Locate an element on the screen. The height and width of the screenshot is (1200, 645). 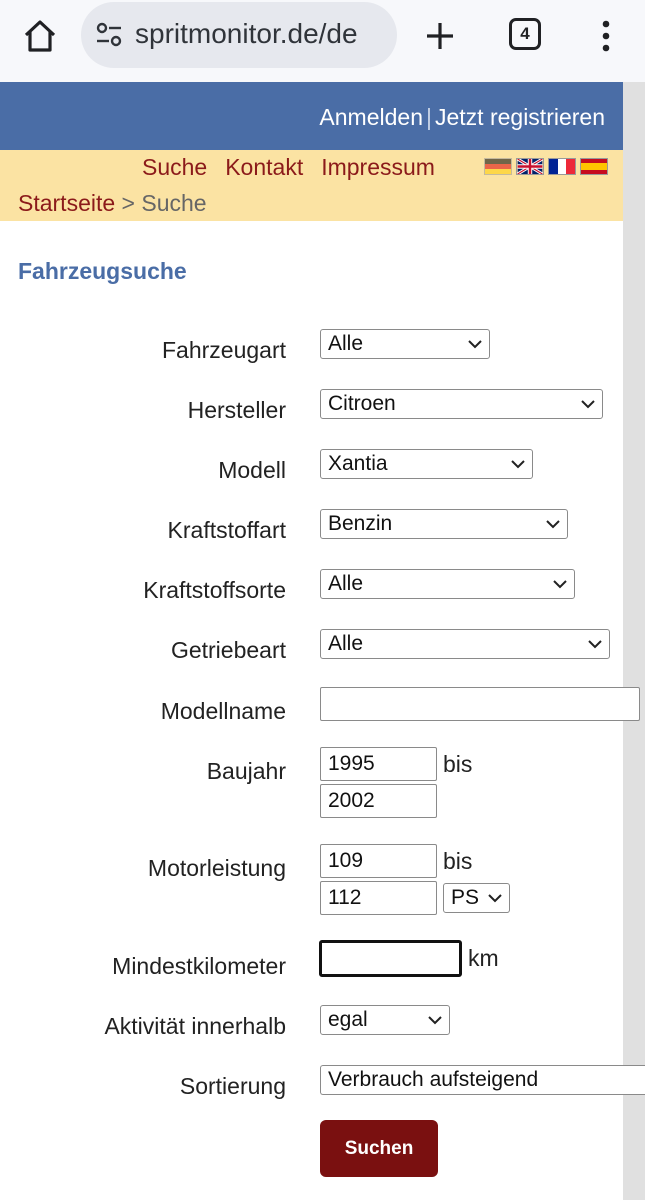
search-submit-button: Suchen is located at coordinates (379, 1148).